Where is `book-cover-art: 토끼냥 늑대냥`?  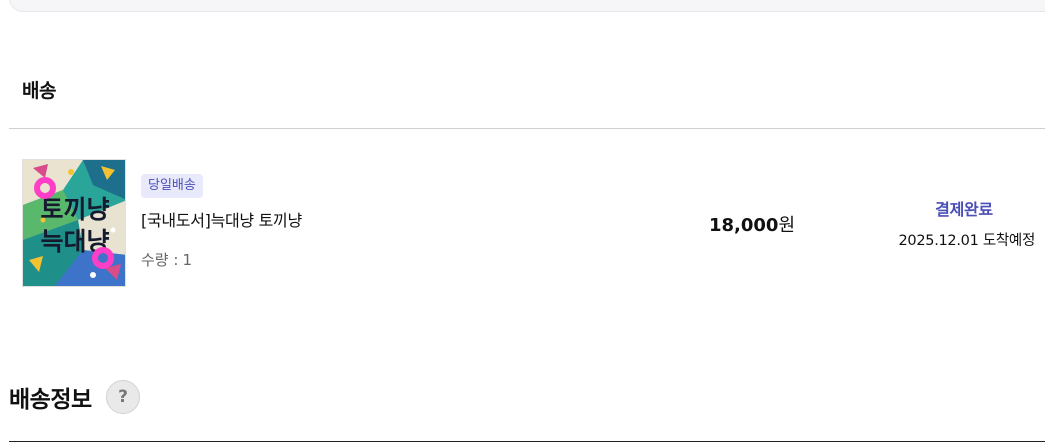 book-cover-art: 토끼냥 늑대냥 is located at coordinates (74, 223).